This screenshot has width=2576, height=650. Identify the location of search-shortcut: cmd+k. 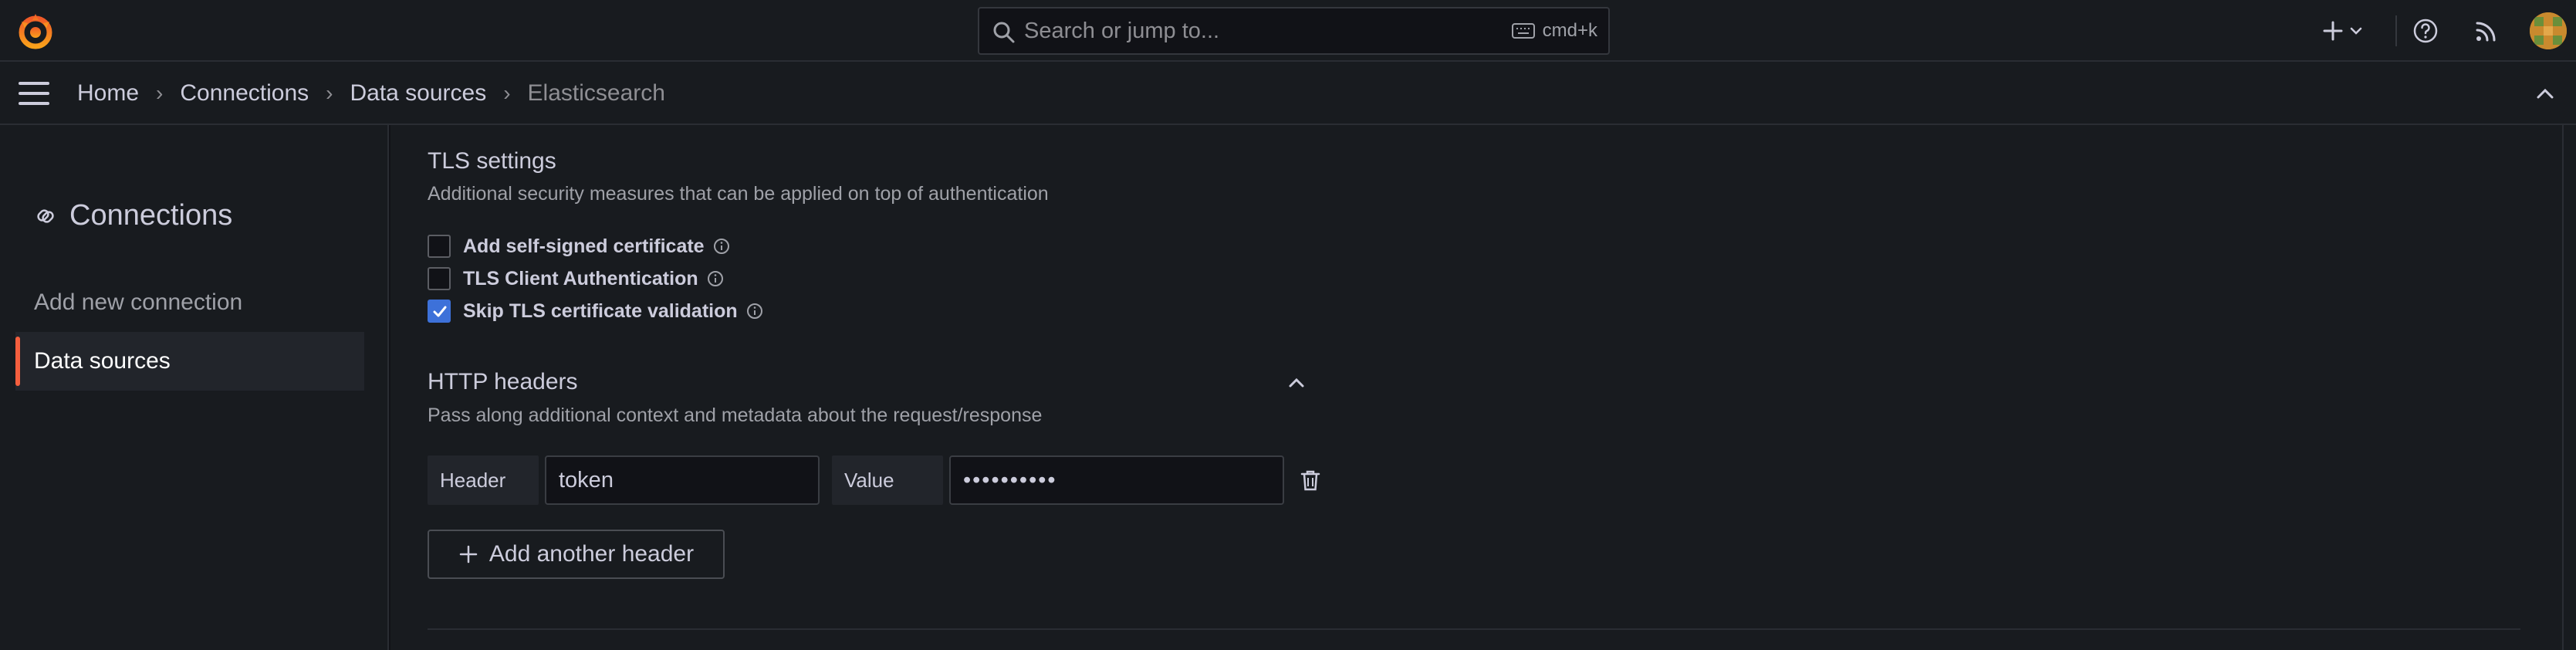
(1554, 30).